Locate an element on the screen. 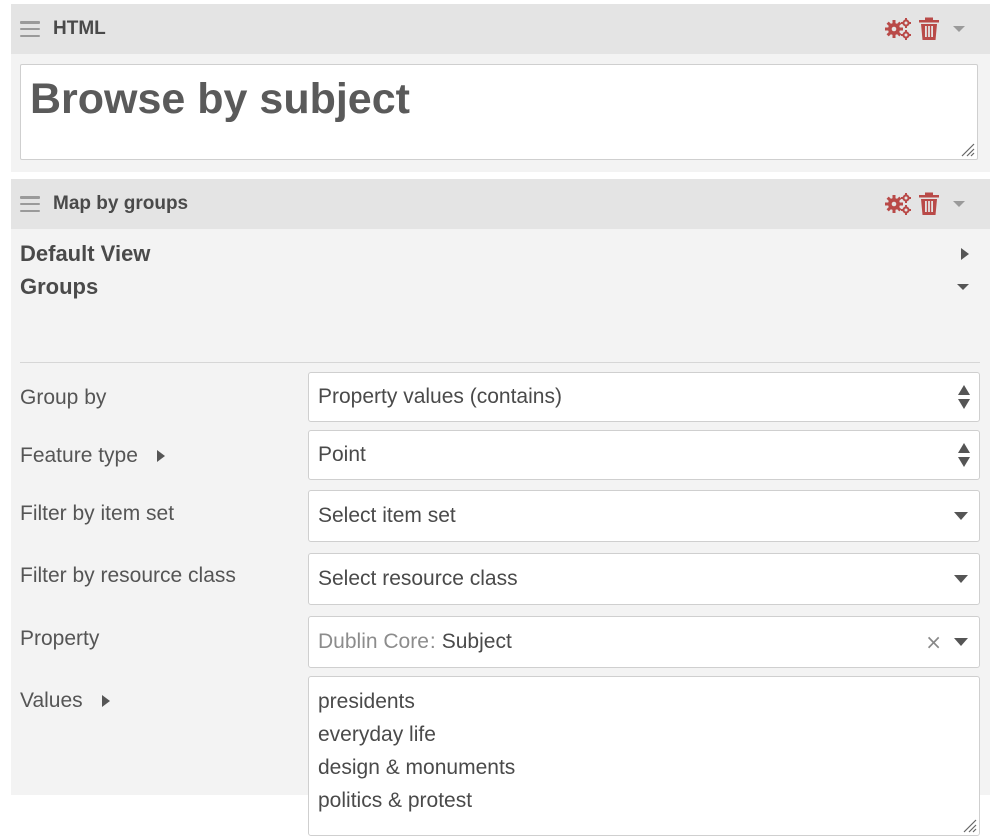  field-label-property: Property is located at coordinates (59, 639).